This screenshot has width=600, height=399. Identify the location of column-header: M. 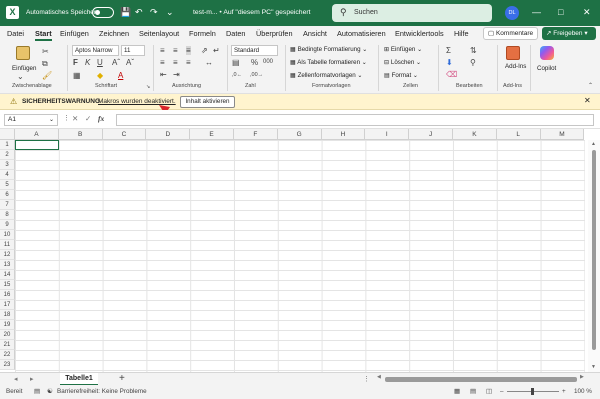
(562, 134).